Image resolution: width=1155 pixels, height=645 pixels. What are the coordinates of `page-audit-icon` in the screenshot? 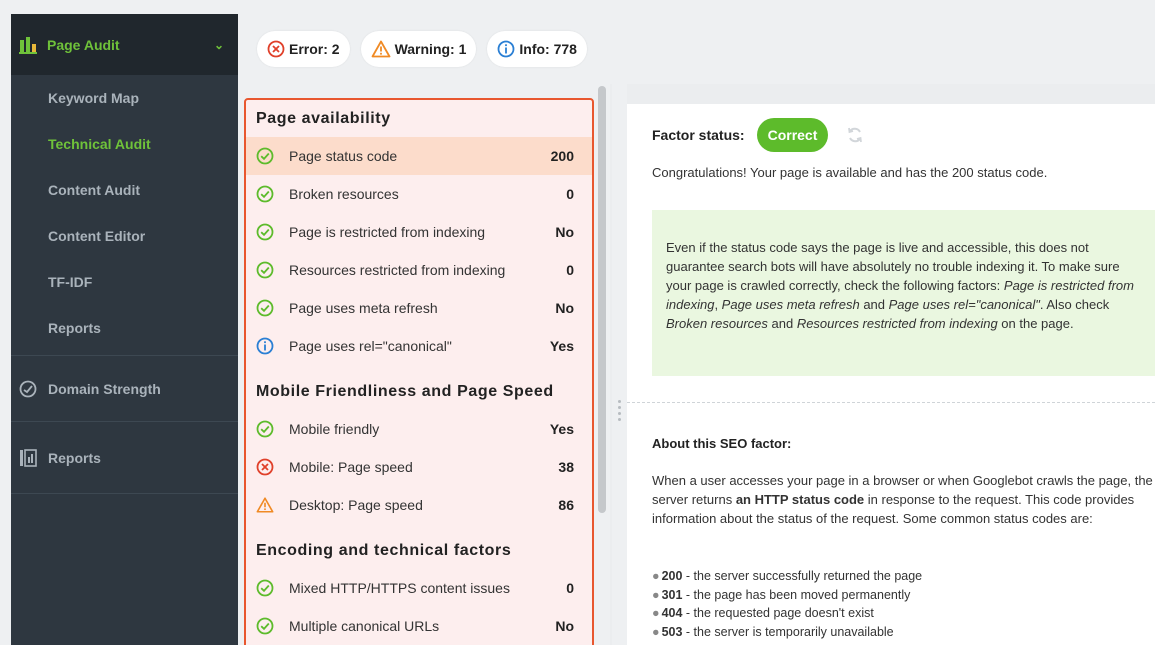 It's located at (28, 45).